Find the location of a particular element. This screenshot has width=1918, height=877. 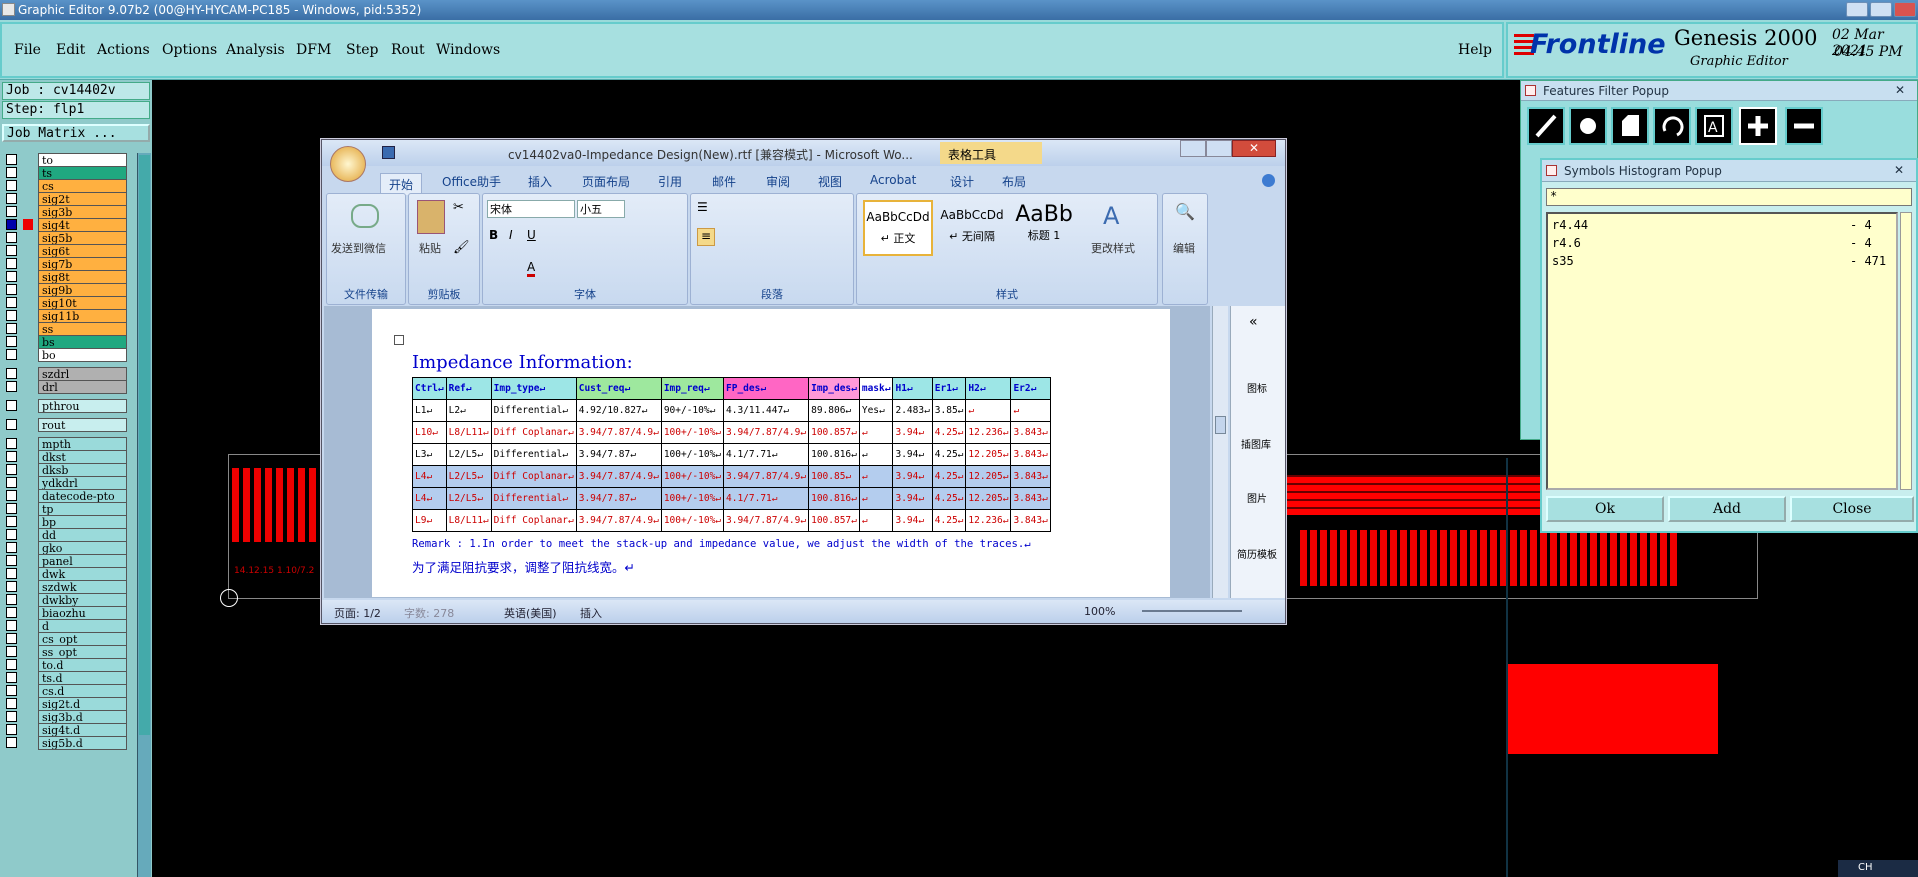

menu-windows: Windows is located at coordinates (468, 50).